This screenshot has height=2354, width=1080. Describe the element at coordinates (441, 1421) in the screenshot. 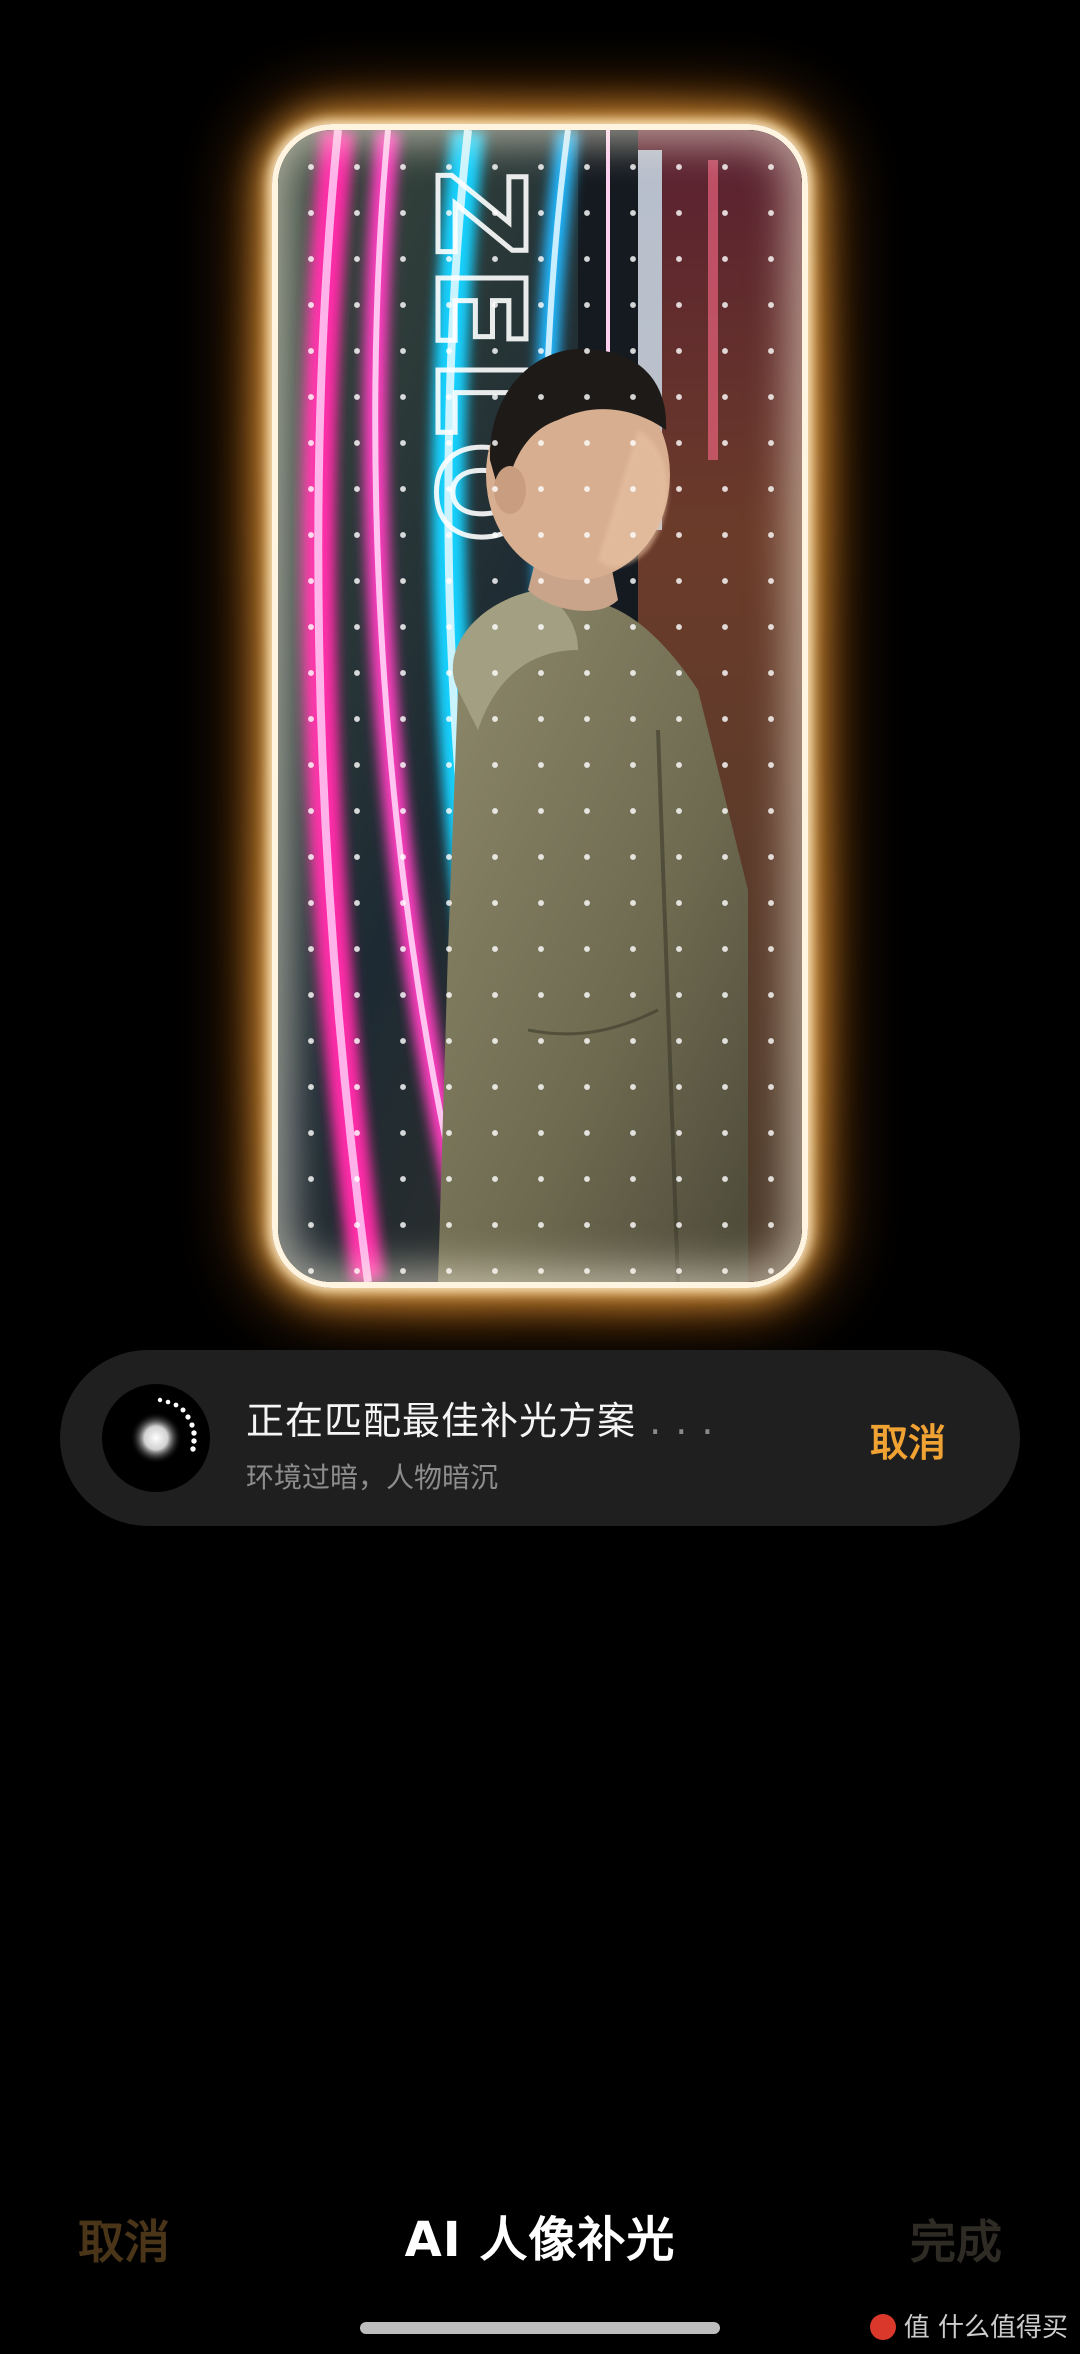

I see `status-title-text: 正在匹配最佳补光方案` at that location.